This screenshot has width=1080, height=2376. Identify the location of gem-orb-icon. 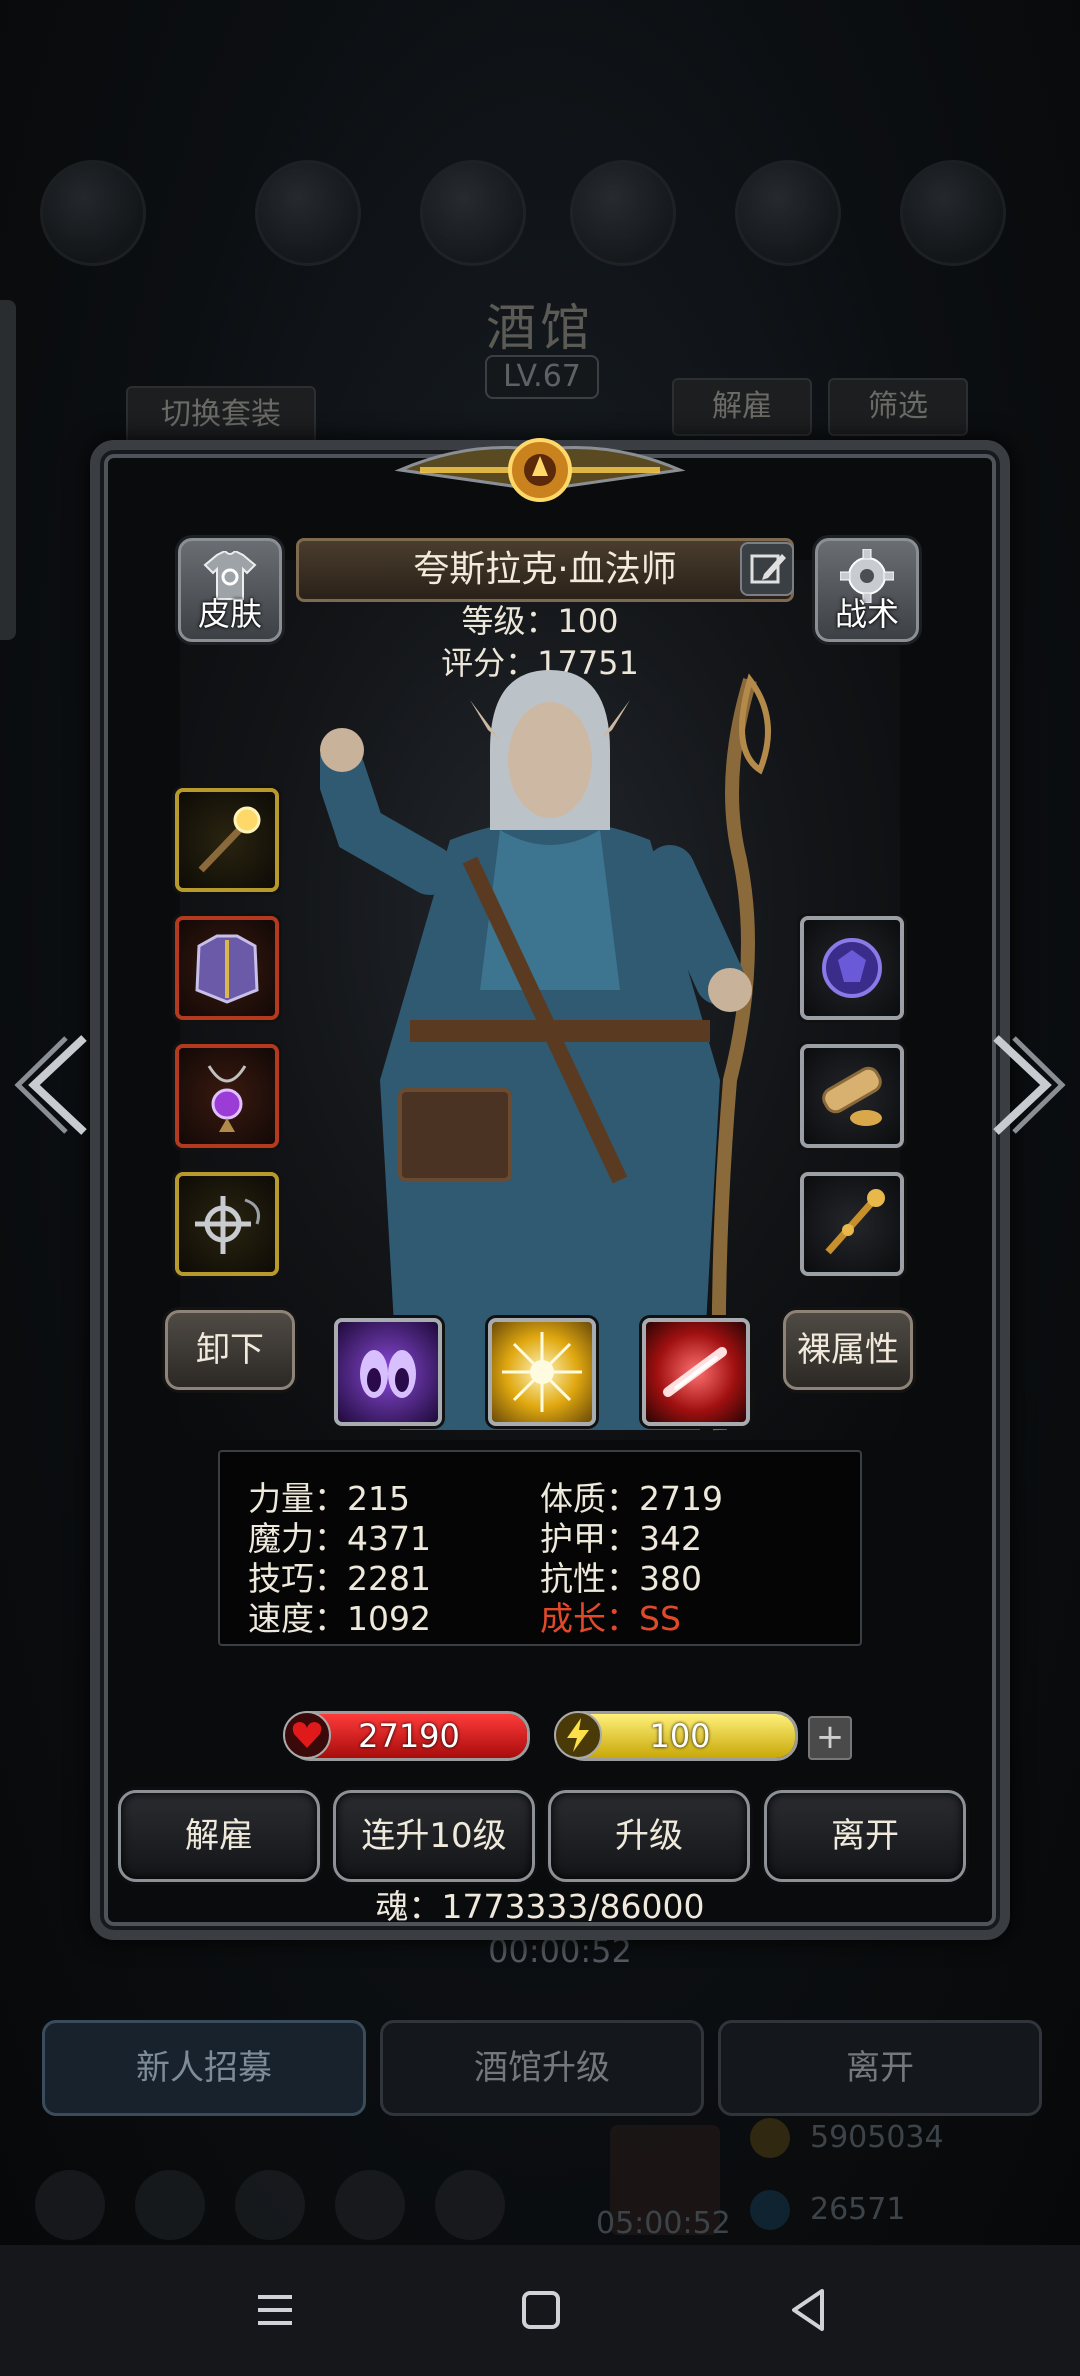
(852, 968).